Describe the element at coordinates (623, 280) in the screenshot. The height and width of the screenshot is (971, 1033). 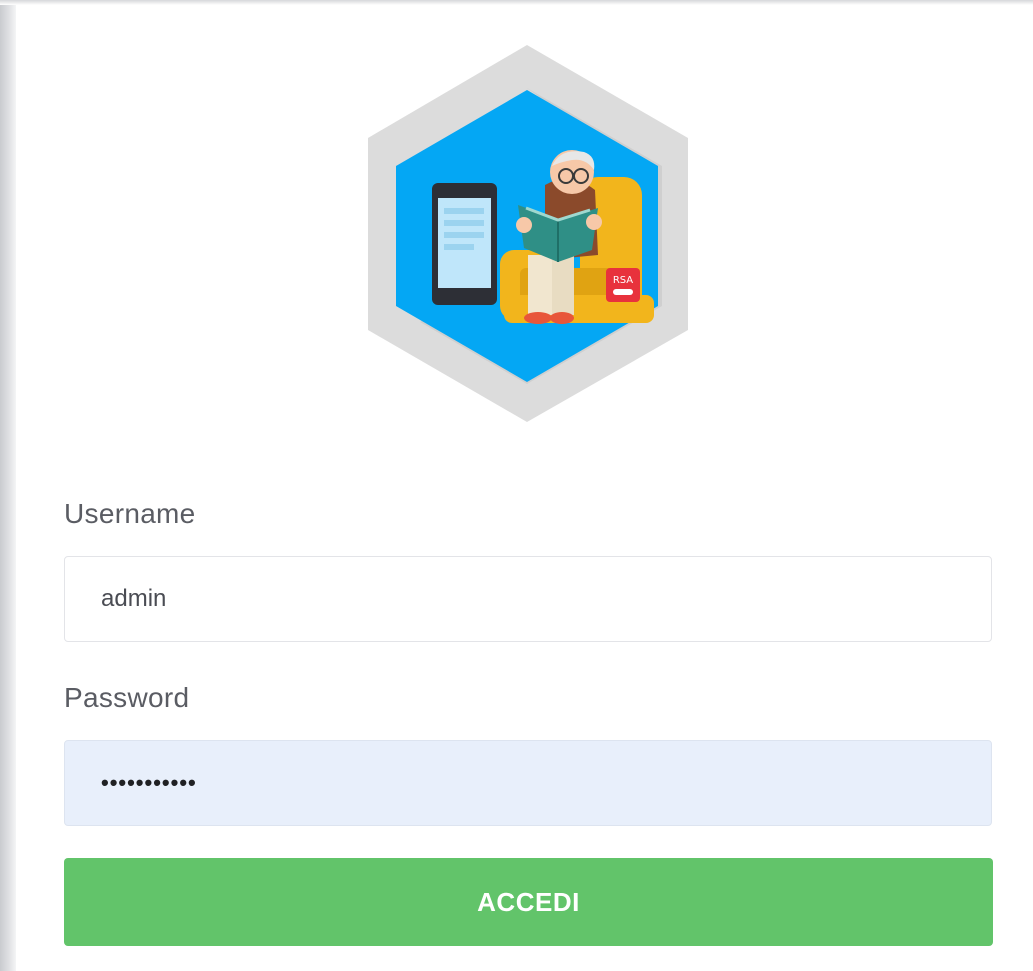
I see `svg-text: RSA` at that location.